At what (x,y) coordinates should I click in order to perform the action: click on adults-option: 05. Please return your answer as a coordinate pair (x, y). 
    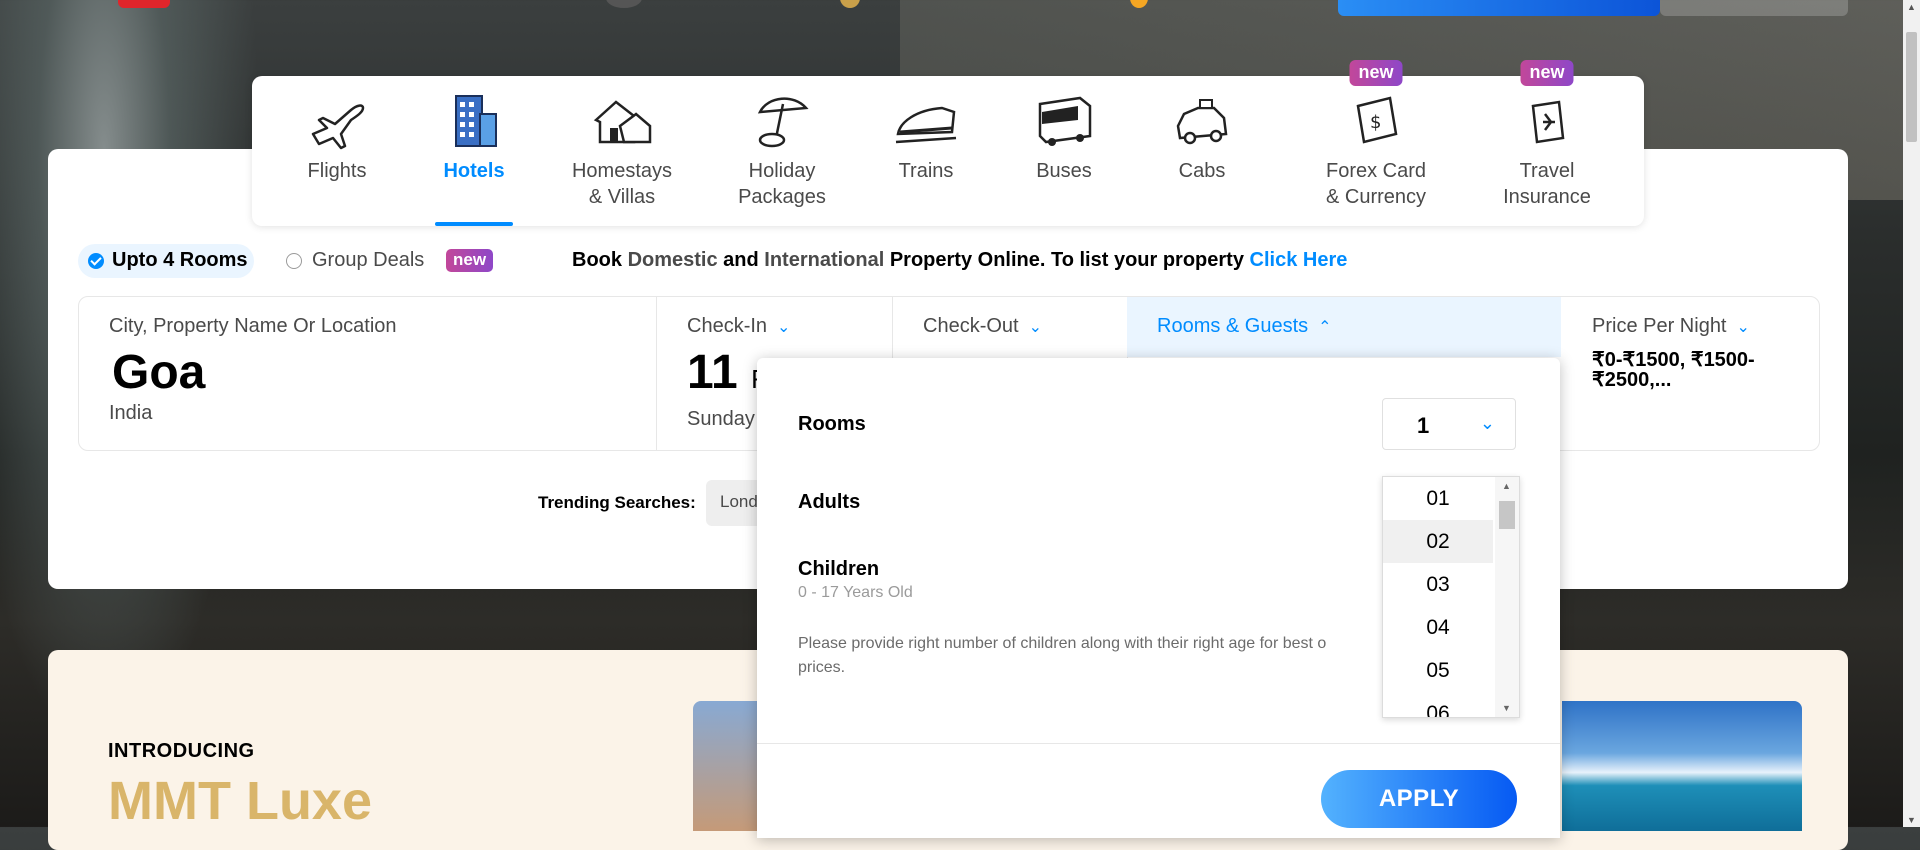
    Looking at the image, I should click on (1438, 670).